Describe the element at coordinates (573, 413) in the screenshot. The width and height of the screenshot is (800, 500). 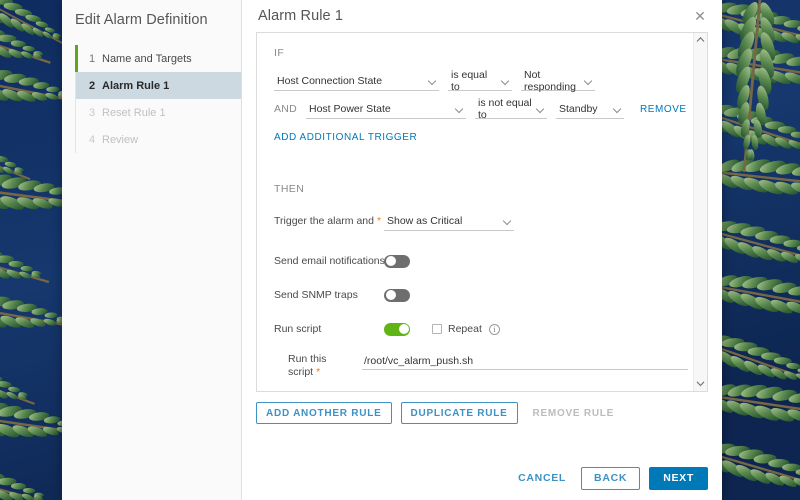
I see `remove-rule-button: REMOVE RULE` at that location.